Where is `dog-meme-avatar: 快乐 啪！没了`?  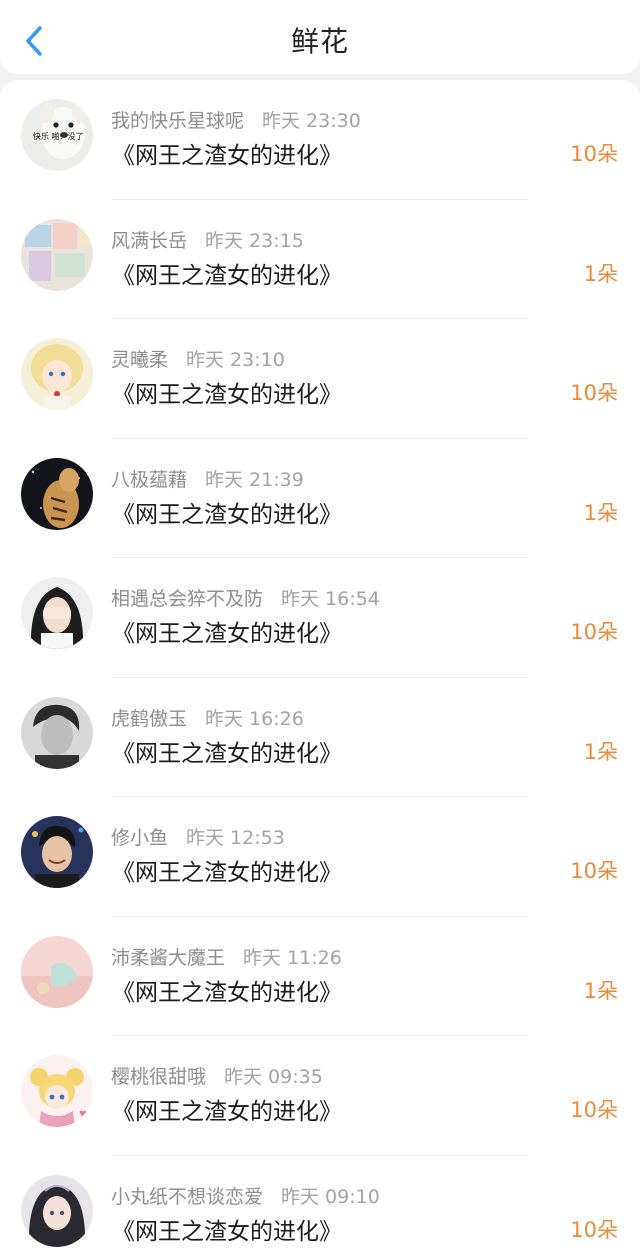
dog-meme-avatar: 快乐 啪！没了 is located at coordinates (57, 135).